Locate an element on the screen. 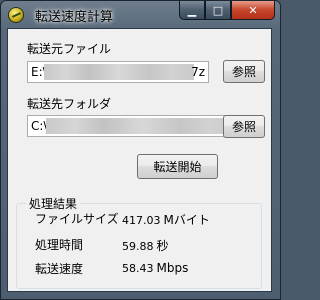  destination-label: 転送先フォルダ is located at coordinates (69, 104).